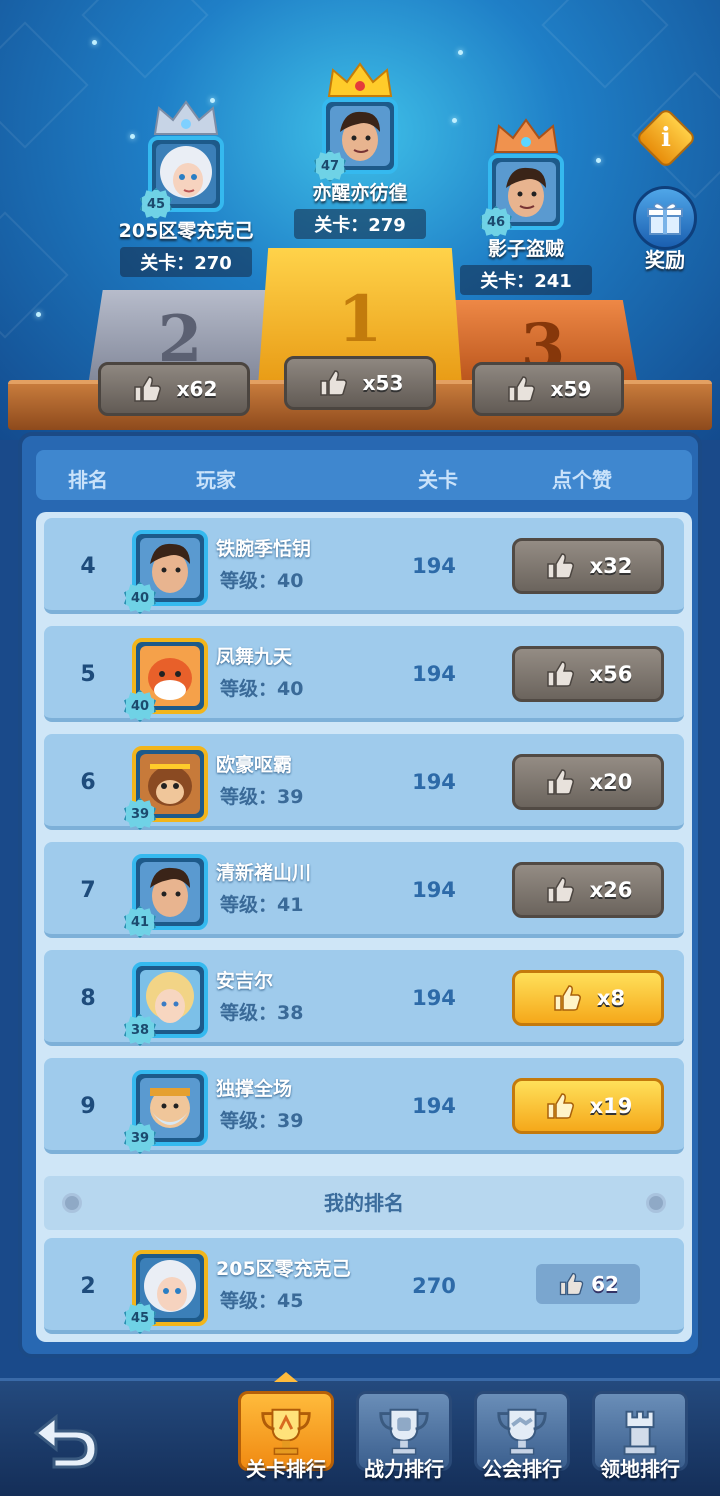  What do you see at coordinates (88, 480) in the screenshot?
I see `header-rank: 排名` at bounding box center [88, 480].